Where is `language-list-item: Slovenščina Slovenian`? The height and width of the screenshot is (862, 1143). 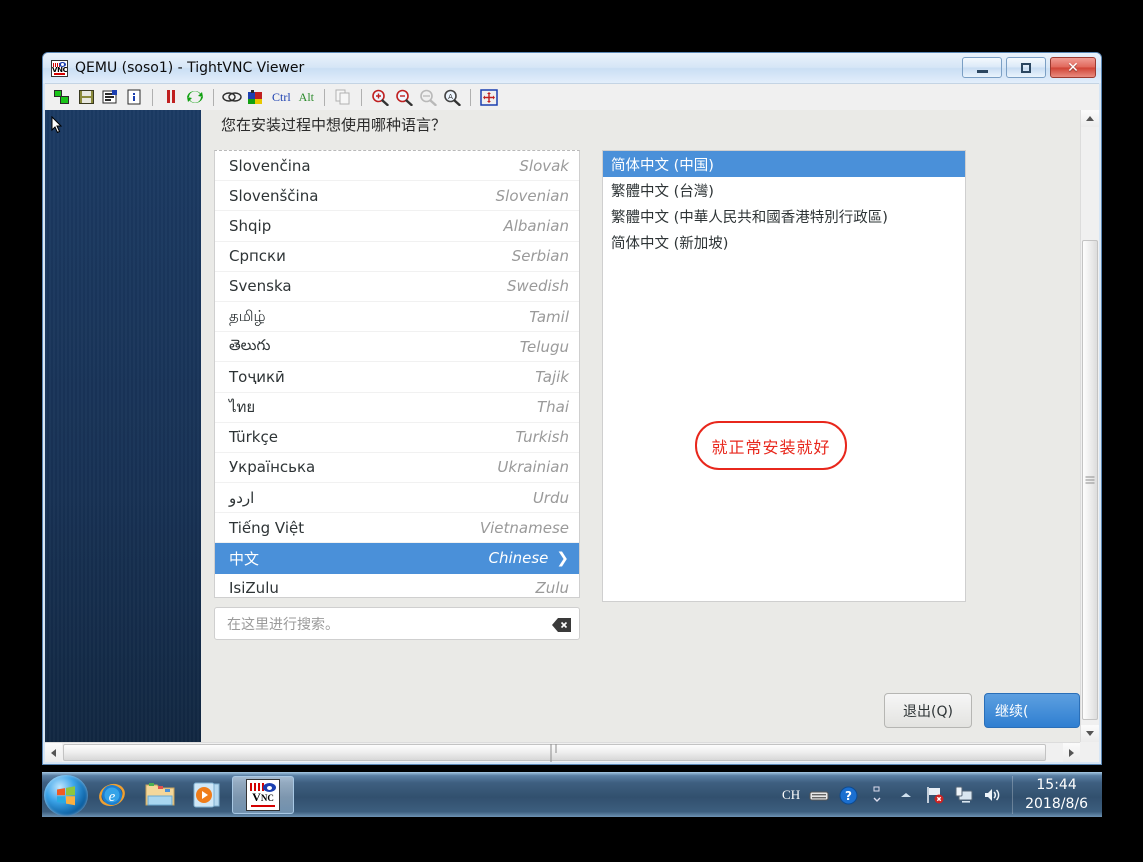 language-list-item: Slovenščina Slovenian is located at coordinates (397, 196).